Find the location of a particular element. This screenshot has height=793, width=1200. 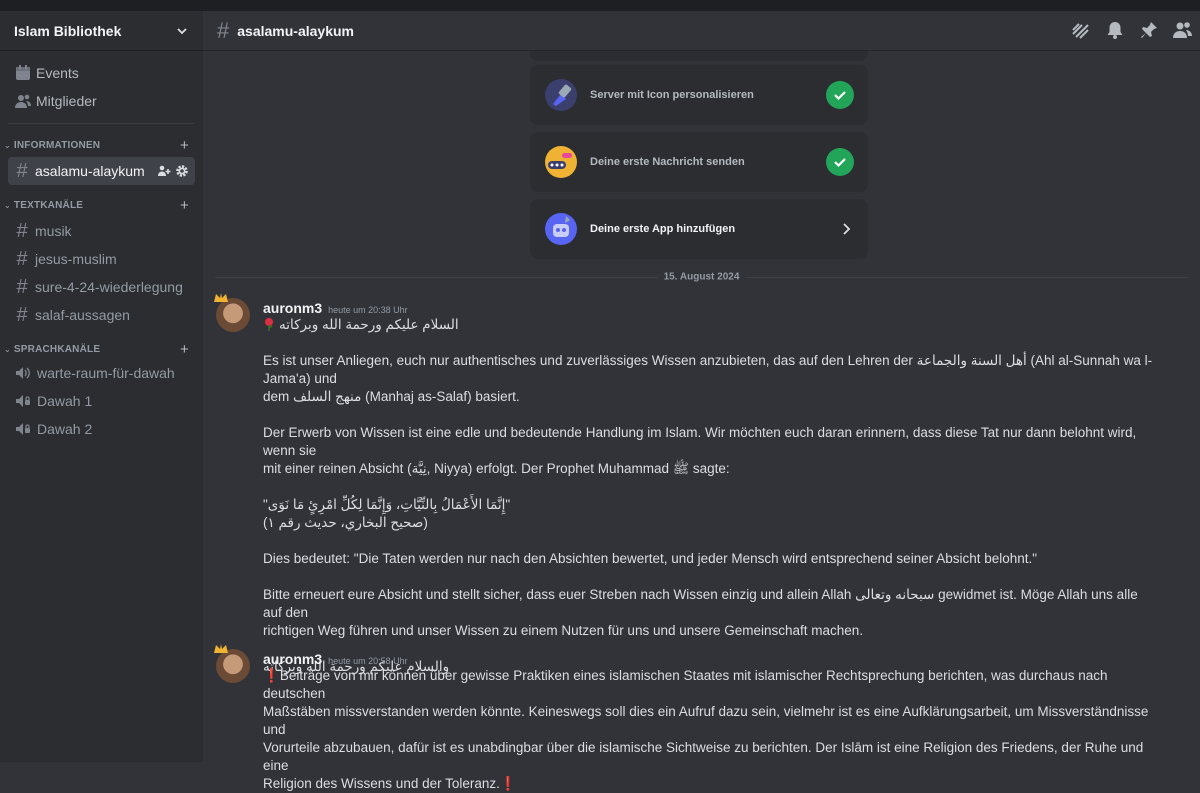

server-header: Islam Bibliothek is located at coordinates (101, 31).